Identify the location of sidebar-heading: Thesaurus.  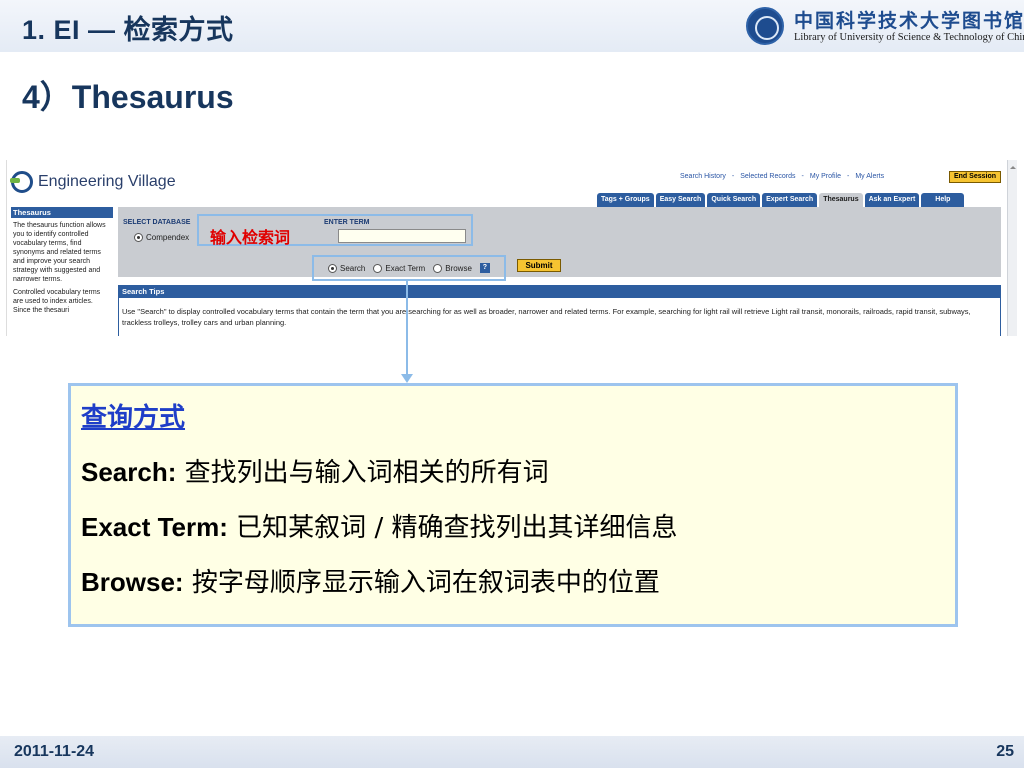
(62, 212).